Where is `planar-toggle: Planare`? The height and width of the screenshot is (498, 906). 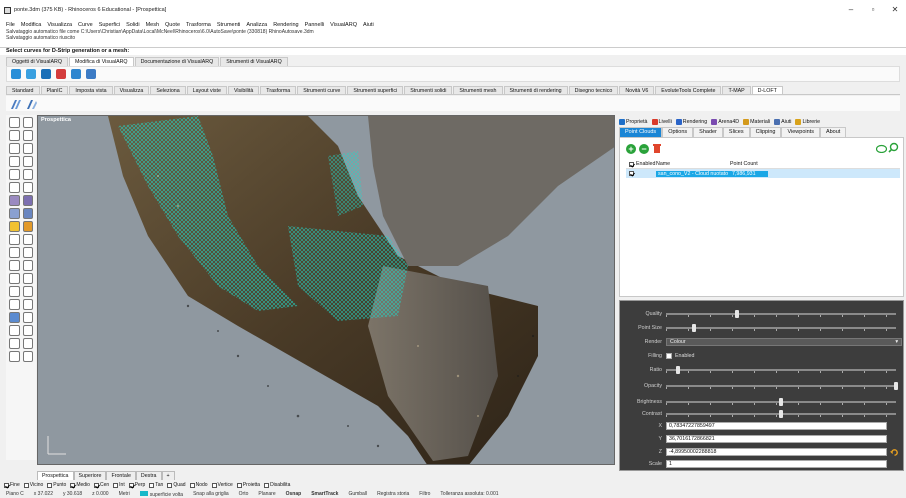 planar-toggle: Planare is located at coordinates (266, 494).